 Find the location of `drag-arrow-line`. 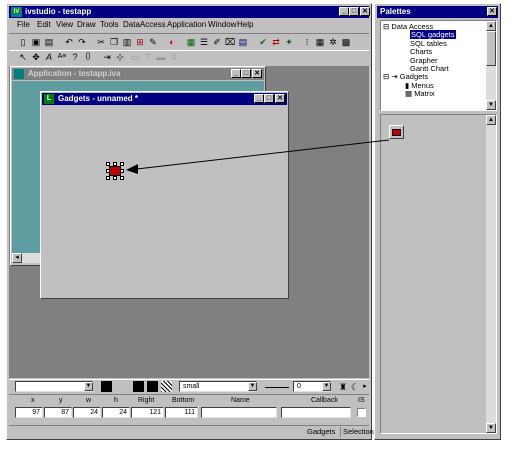

drag-arrow-line is located at coordinates (258, 155).